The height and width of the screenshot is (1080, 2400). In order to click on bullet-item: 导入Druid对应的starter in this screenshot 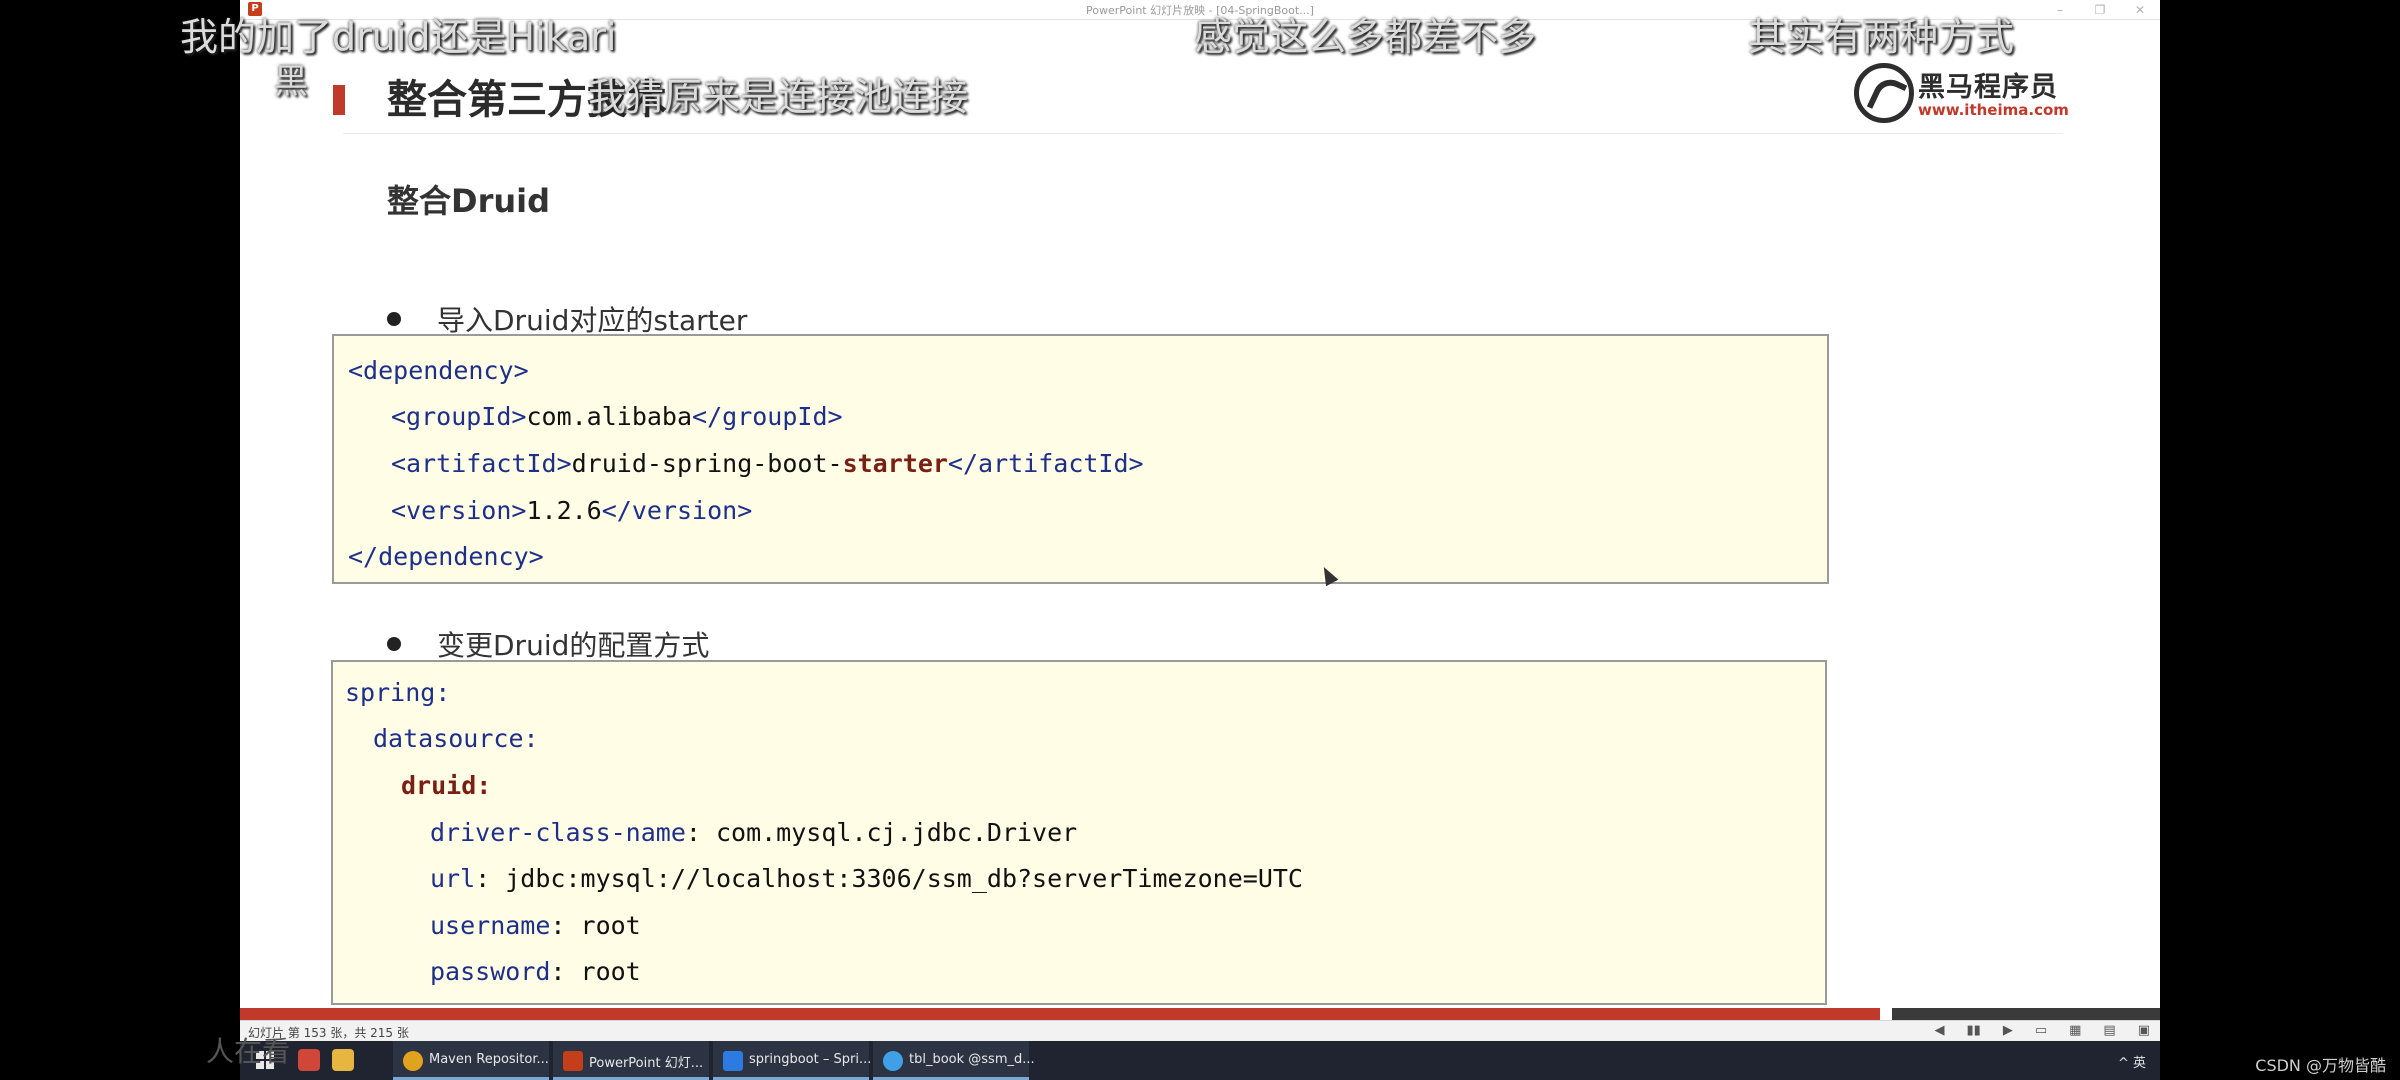, I will do `click(567, 319)`.